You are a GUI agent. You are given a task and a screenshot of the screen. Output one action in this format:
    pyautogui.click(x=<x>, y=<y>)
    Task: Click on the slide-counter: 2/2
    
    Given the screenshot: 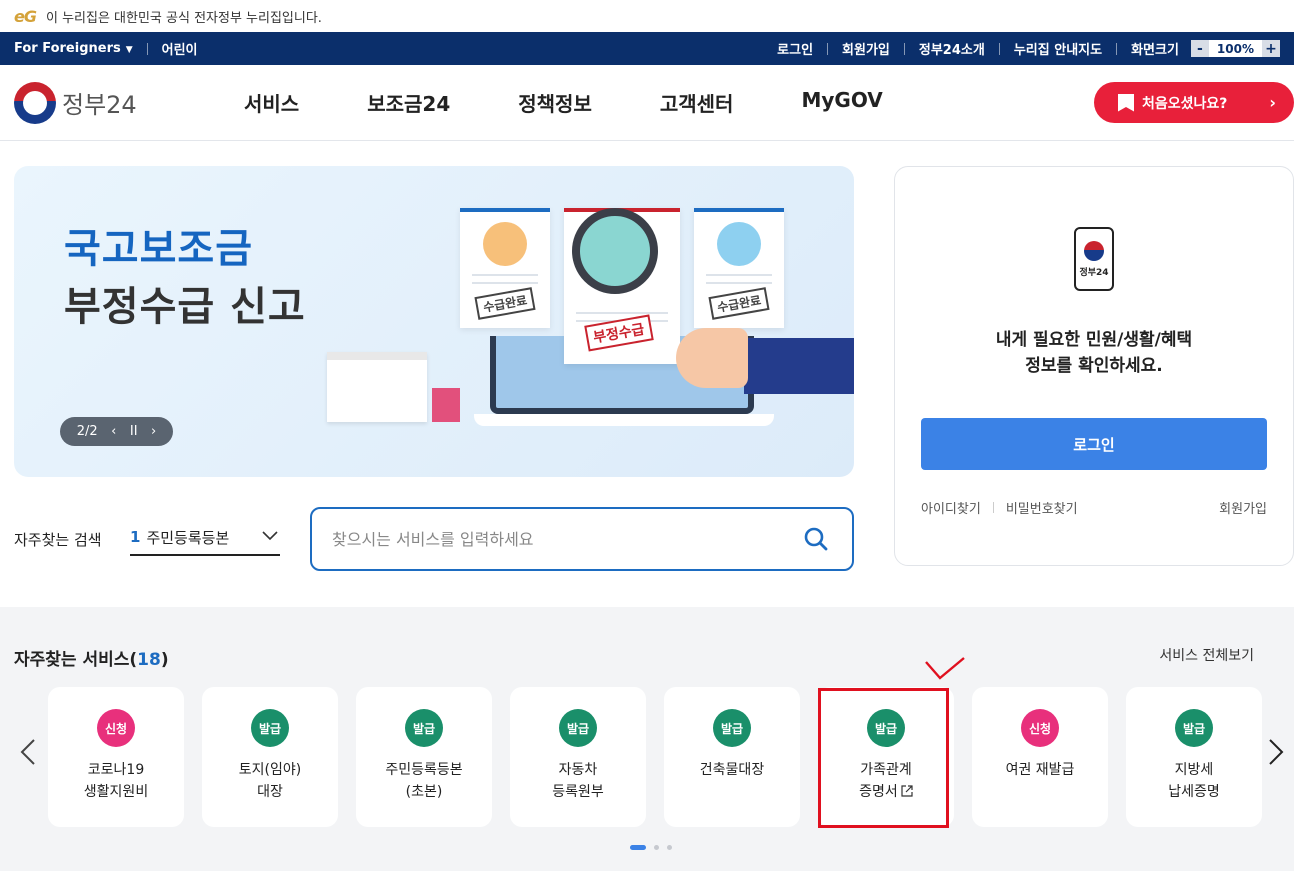 What is the action you would take?
    pyautogui.click(x=87, y=431)
    